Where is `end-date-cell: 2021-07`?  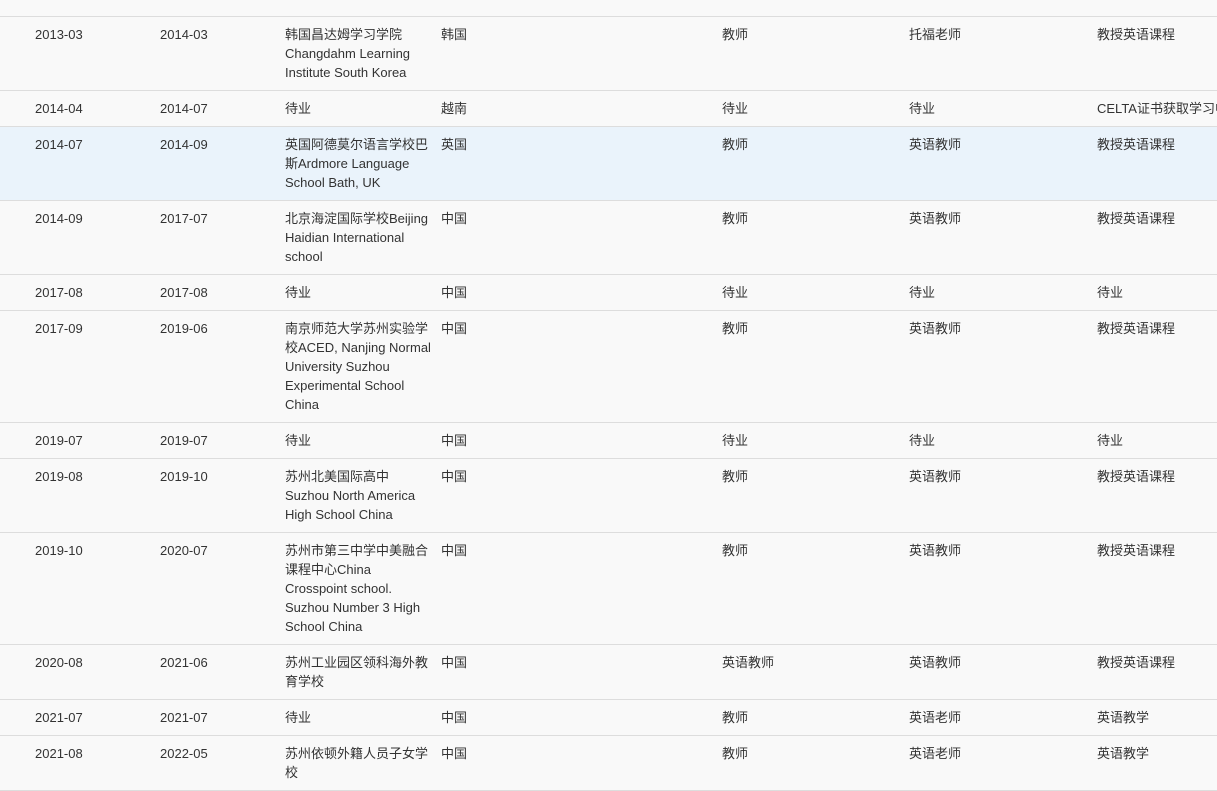 end-date-cell: 2021-07 is located at coordinates (184, 717).